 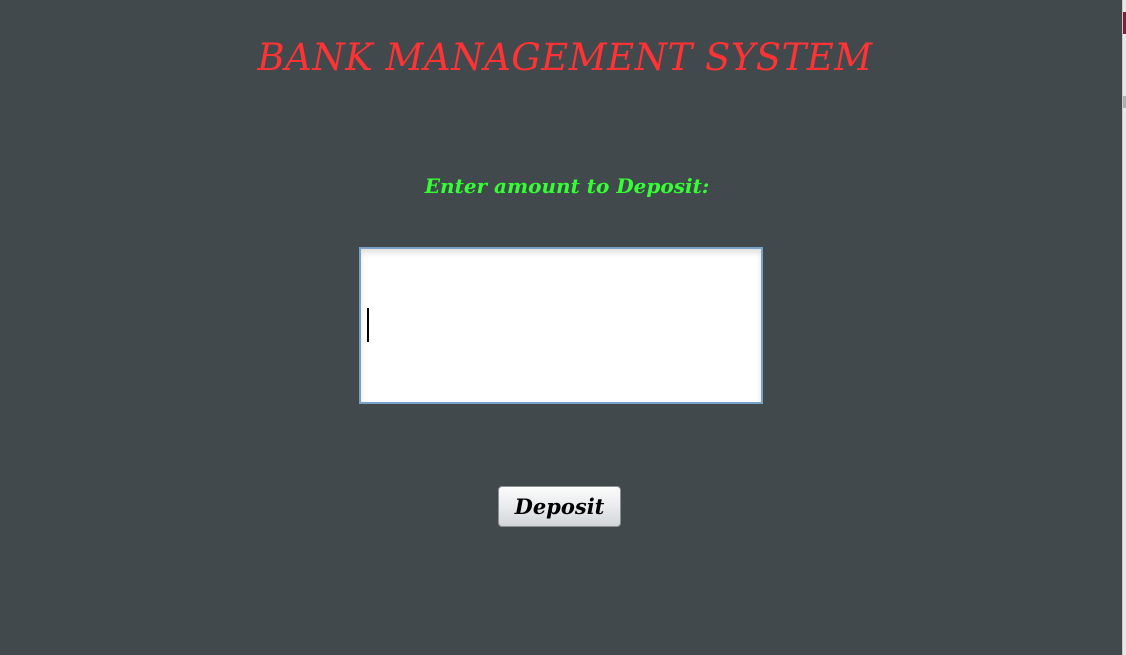 What do you see at coordinates (567, 186) in the screenshot?
I see `deposit-amount-label: Enter amount to Deposit:` at bounding box center [567, 186].